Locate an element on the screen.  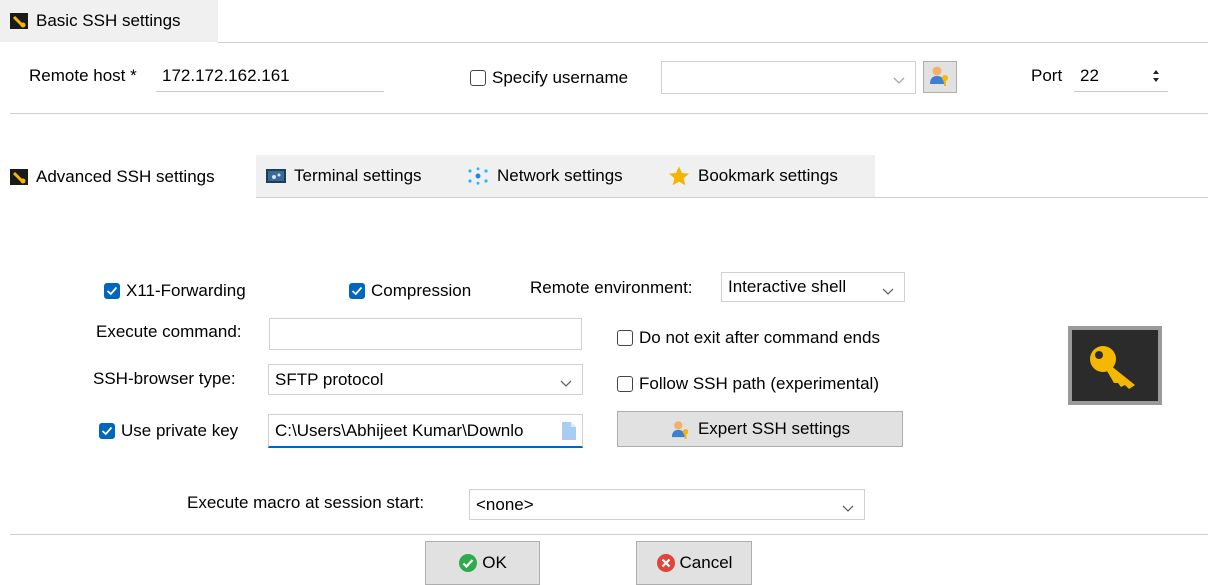
specify-username-checkbox: Specify username is located at coordinates (549, 78).